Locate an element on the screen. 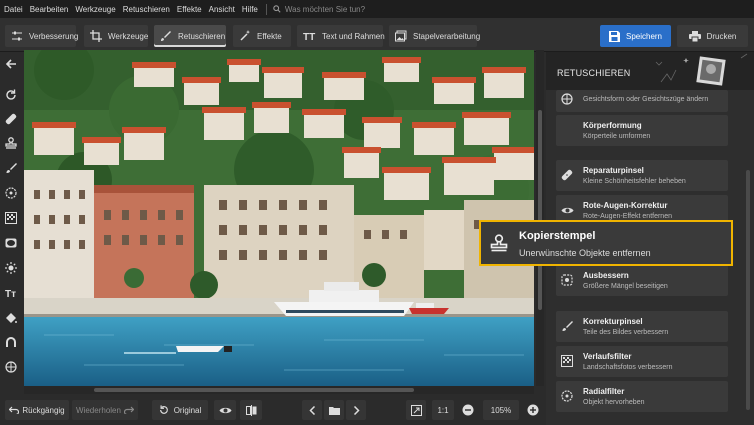 The height and width of the screenshot is (425, 754). menu-werkzeuge: Werkzeuge is located at coordinates (95, 9).